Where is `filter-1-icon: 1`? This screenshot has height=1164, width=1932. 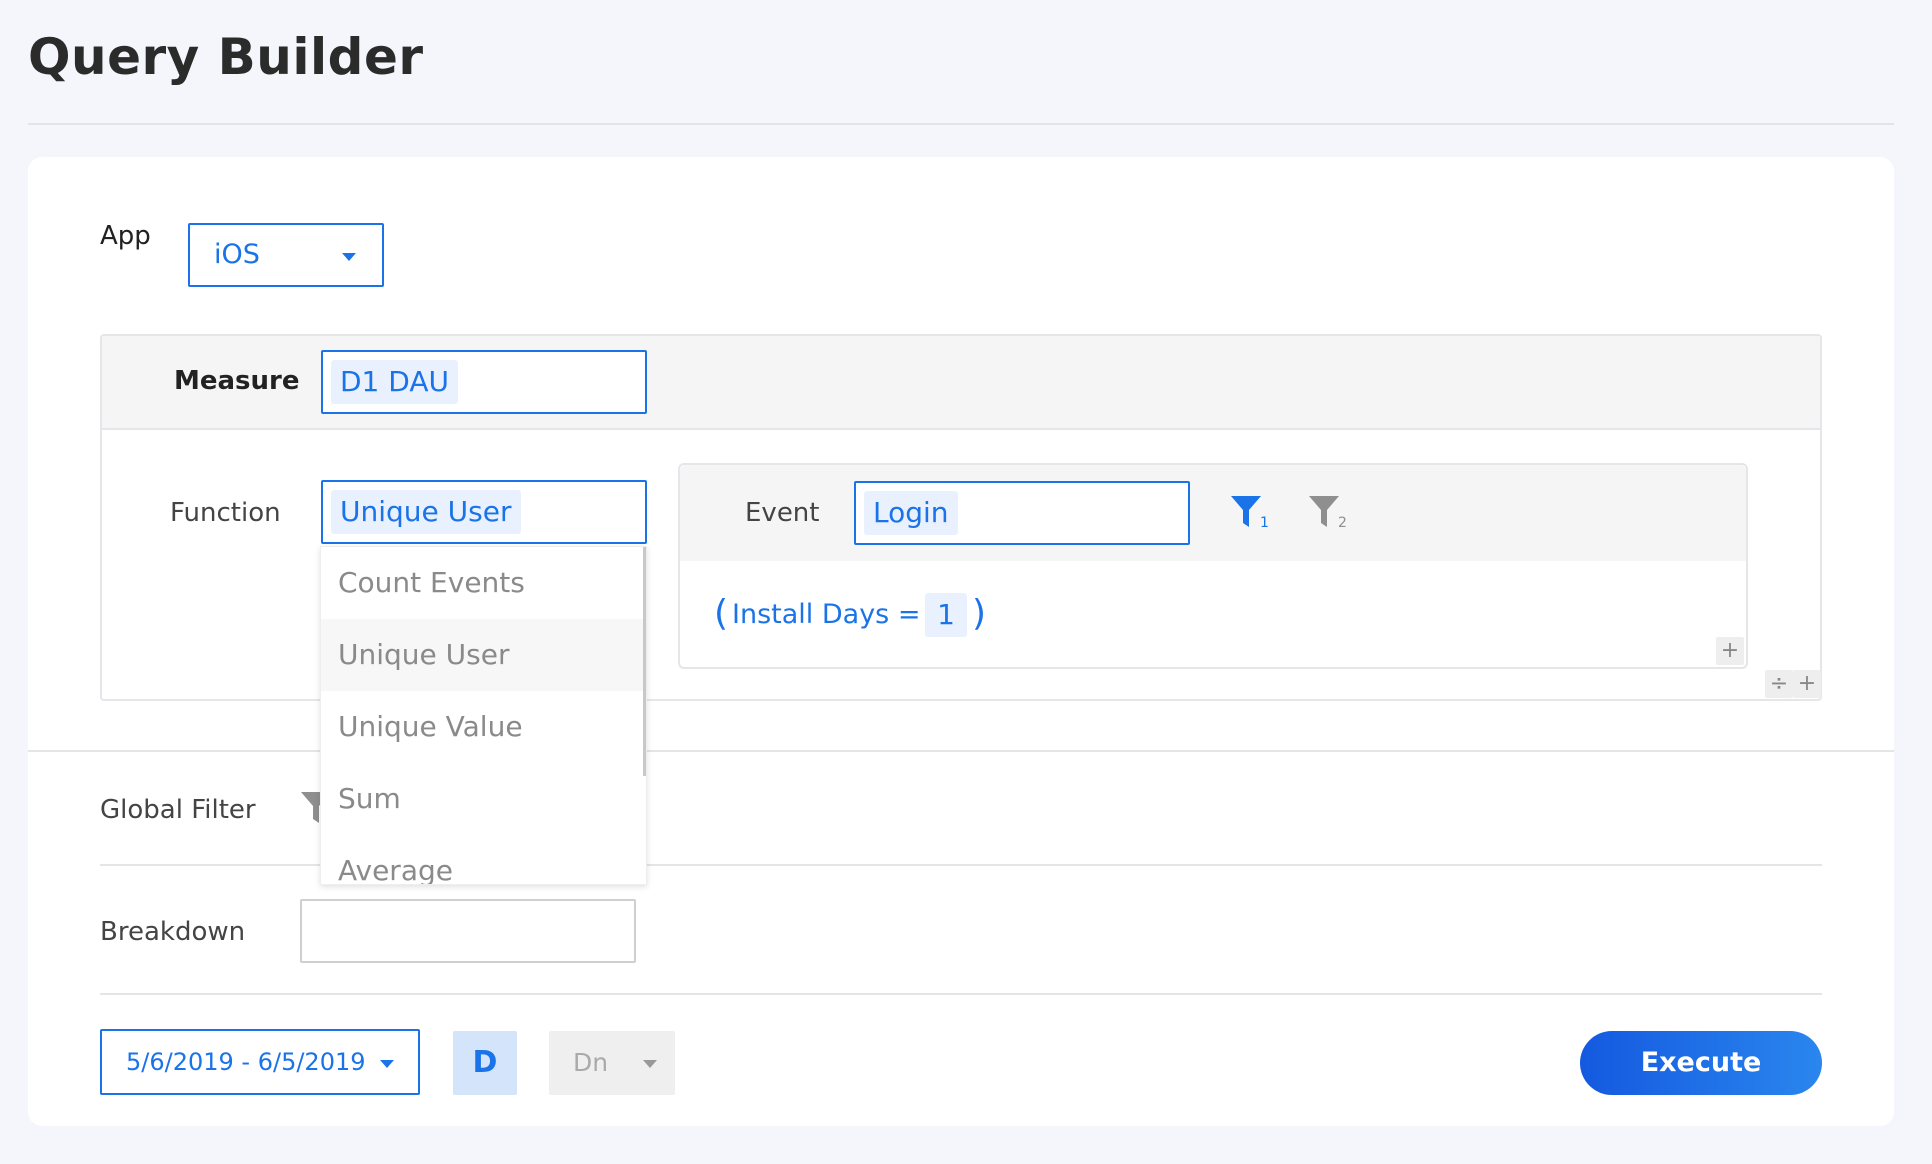 filter-1-icon: 1 is located at coordinates (1250, 513).